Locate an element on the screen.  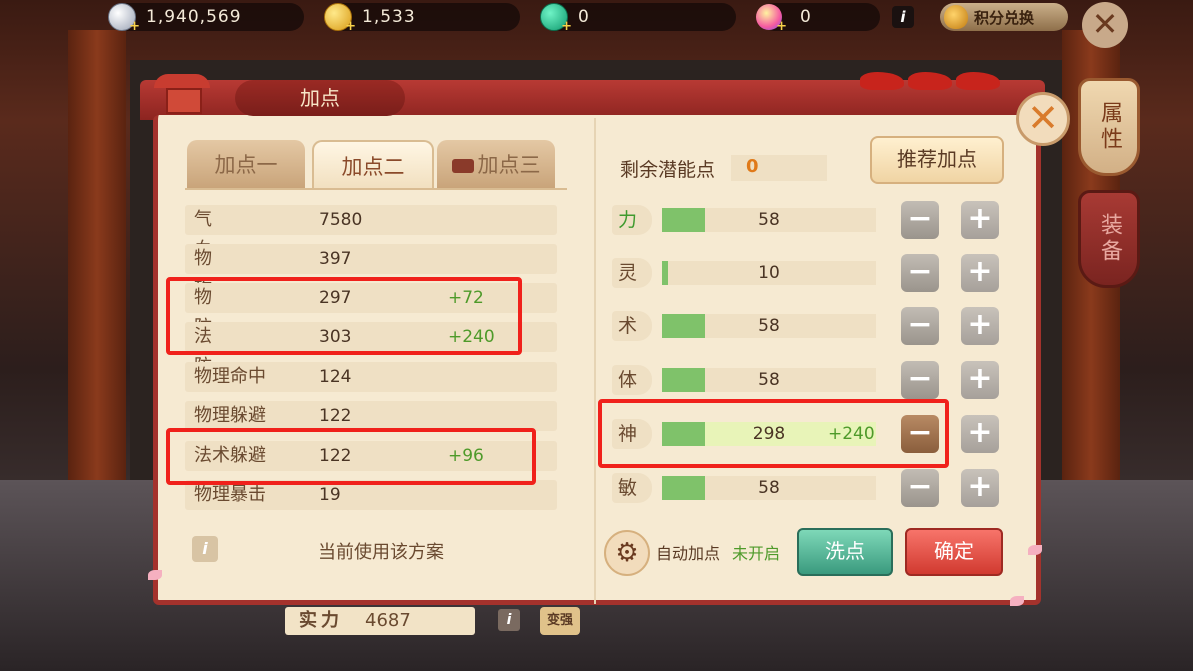
plus-button-spirit: + is located at coordinates (980, 434).